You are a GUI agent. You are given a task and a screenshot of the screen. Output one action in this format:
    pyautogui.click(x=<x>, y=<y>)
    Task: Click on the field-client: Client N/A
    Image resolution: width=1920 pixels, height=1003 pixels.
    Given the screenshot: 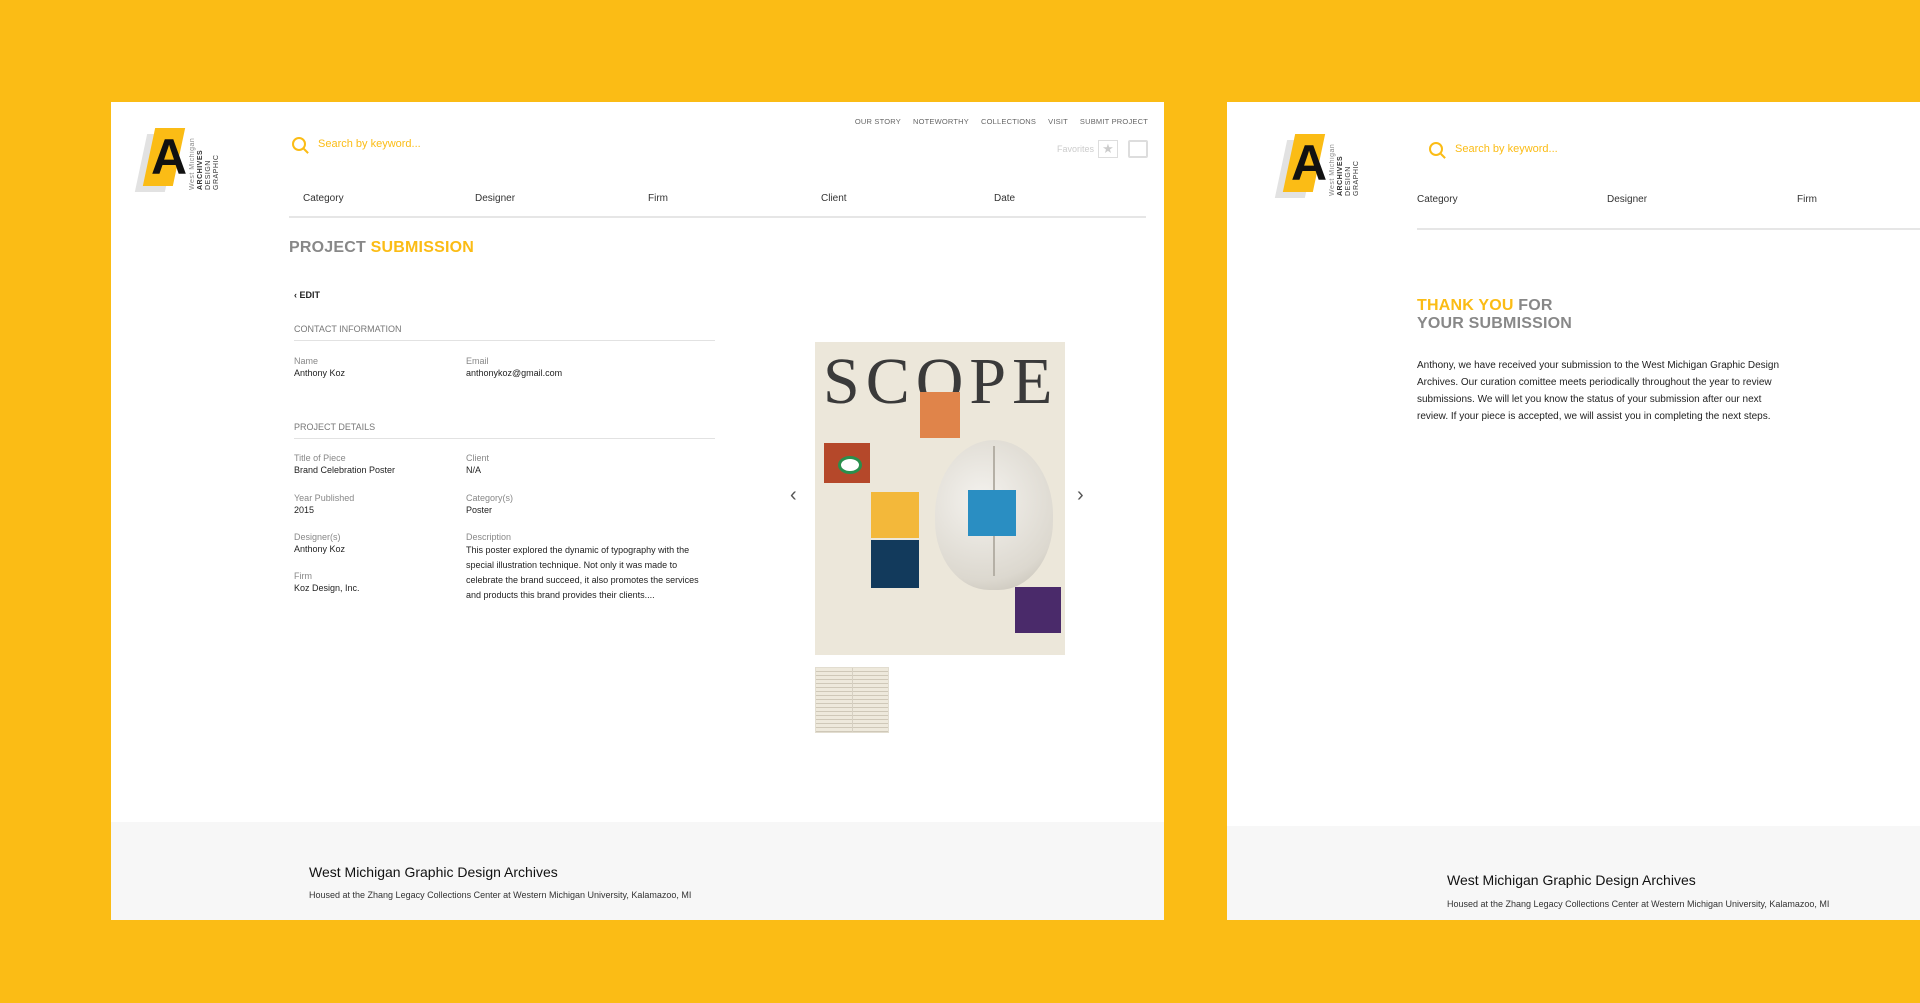 What is the action you would take?
    pyautogui.click(x=478, y=464)
    